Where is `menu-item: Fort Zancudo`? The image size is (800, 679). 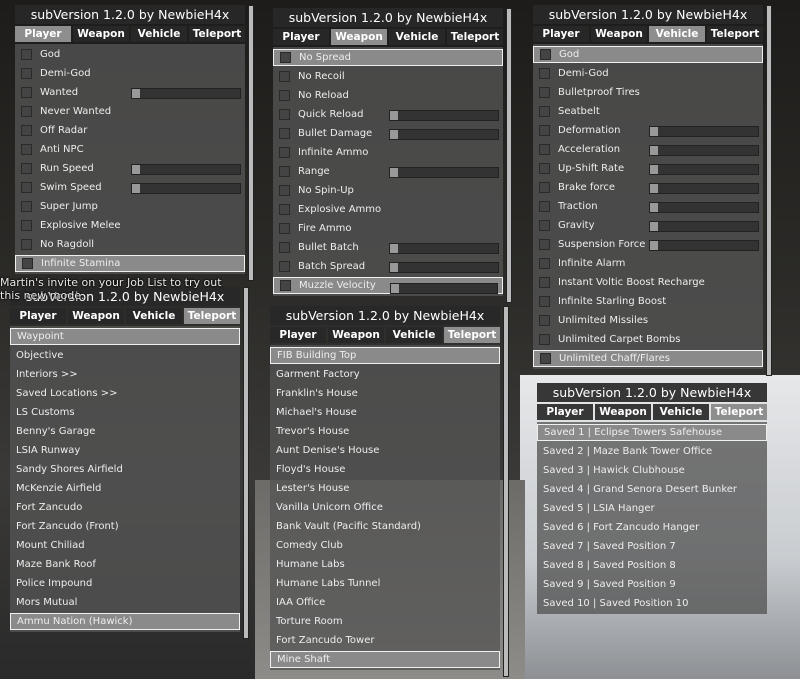 menu-item: Fort Zancudo is located at coordinates (125, 507).